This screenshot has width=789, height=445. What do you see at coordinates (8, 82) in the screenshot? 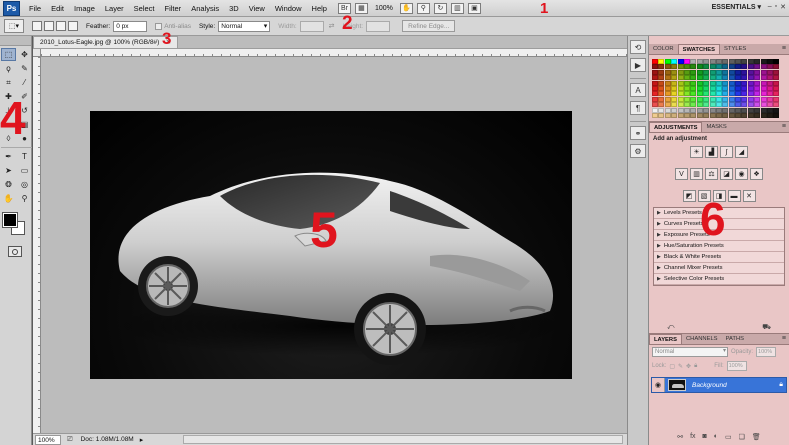
I see `crop-tool-icon: ⌗` at bounding box center [8, 82].